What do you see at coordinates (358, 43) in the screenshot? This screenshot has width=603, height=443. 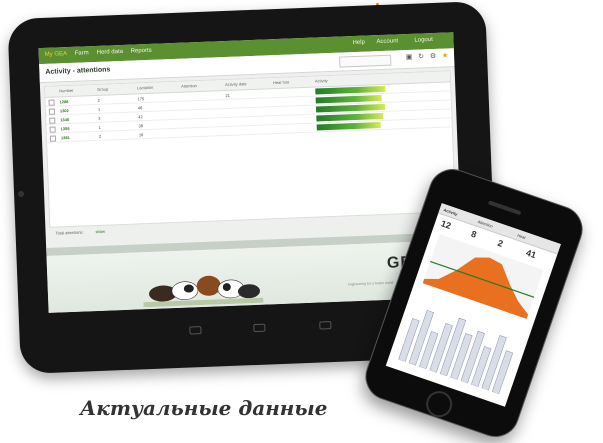 I see `nav-item-help: Help` at bounding box center [358, 43].